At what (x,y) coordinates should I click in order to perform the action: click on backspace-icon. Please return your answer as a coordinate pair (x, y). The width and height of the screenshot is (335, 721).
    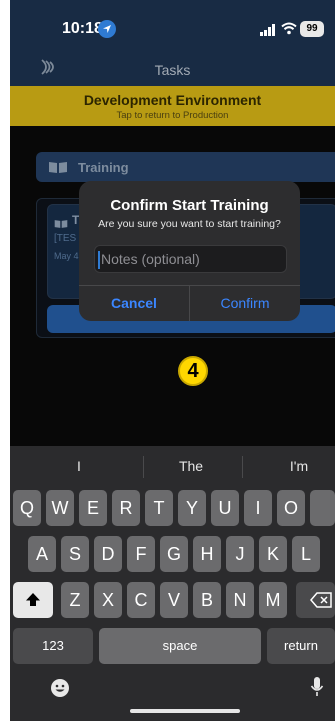
    Looking at the image, I should click on (320, 600).